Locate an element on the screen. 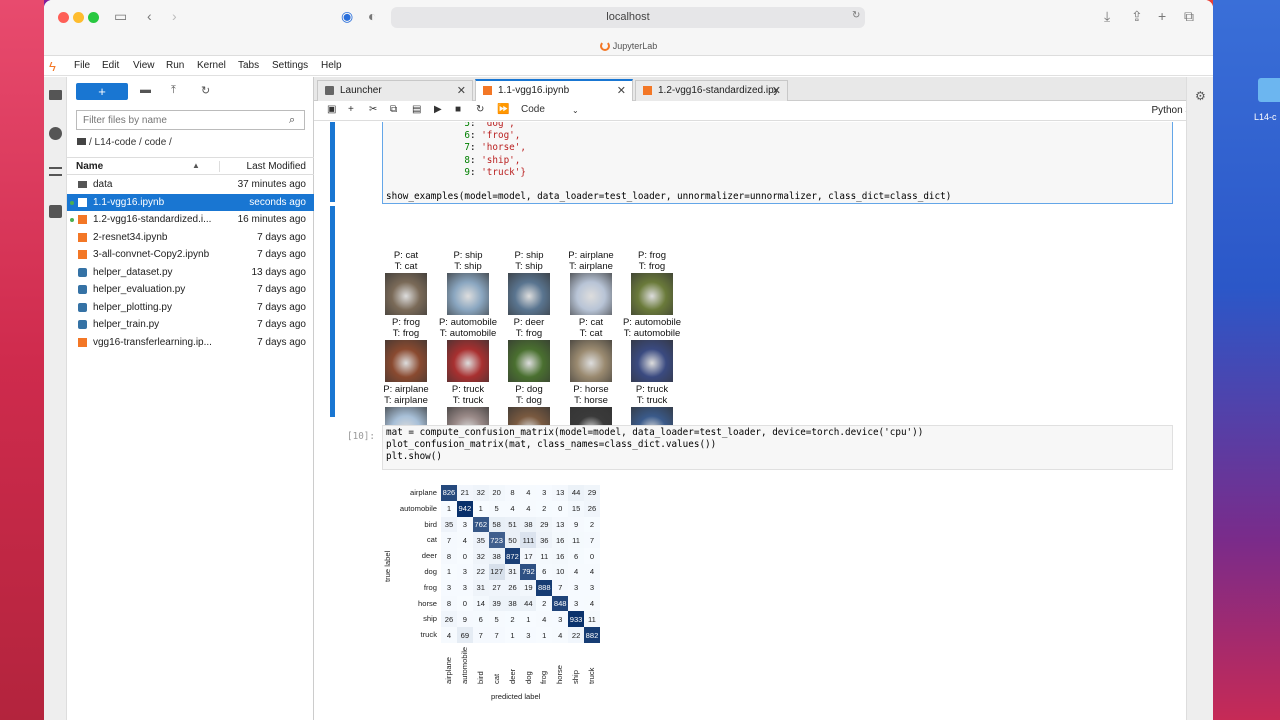  file-row: data 37 minutes ago is located at coordinates (190, 185).